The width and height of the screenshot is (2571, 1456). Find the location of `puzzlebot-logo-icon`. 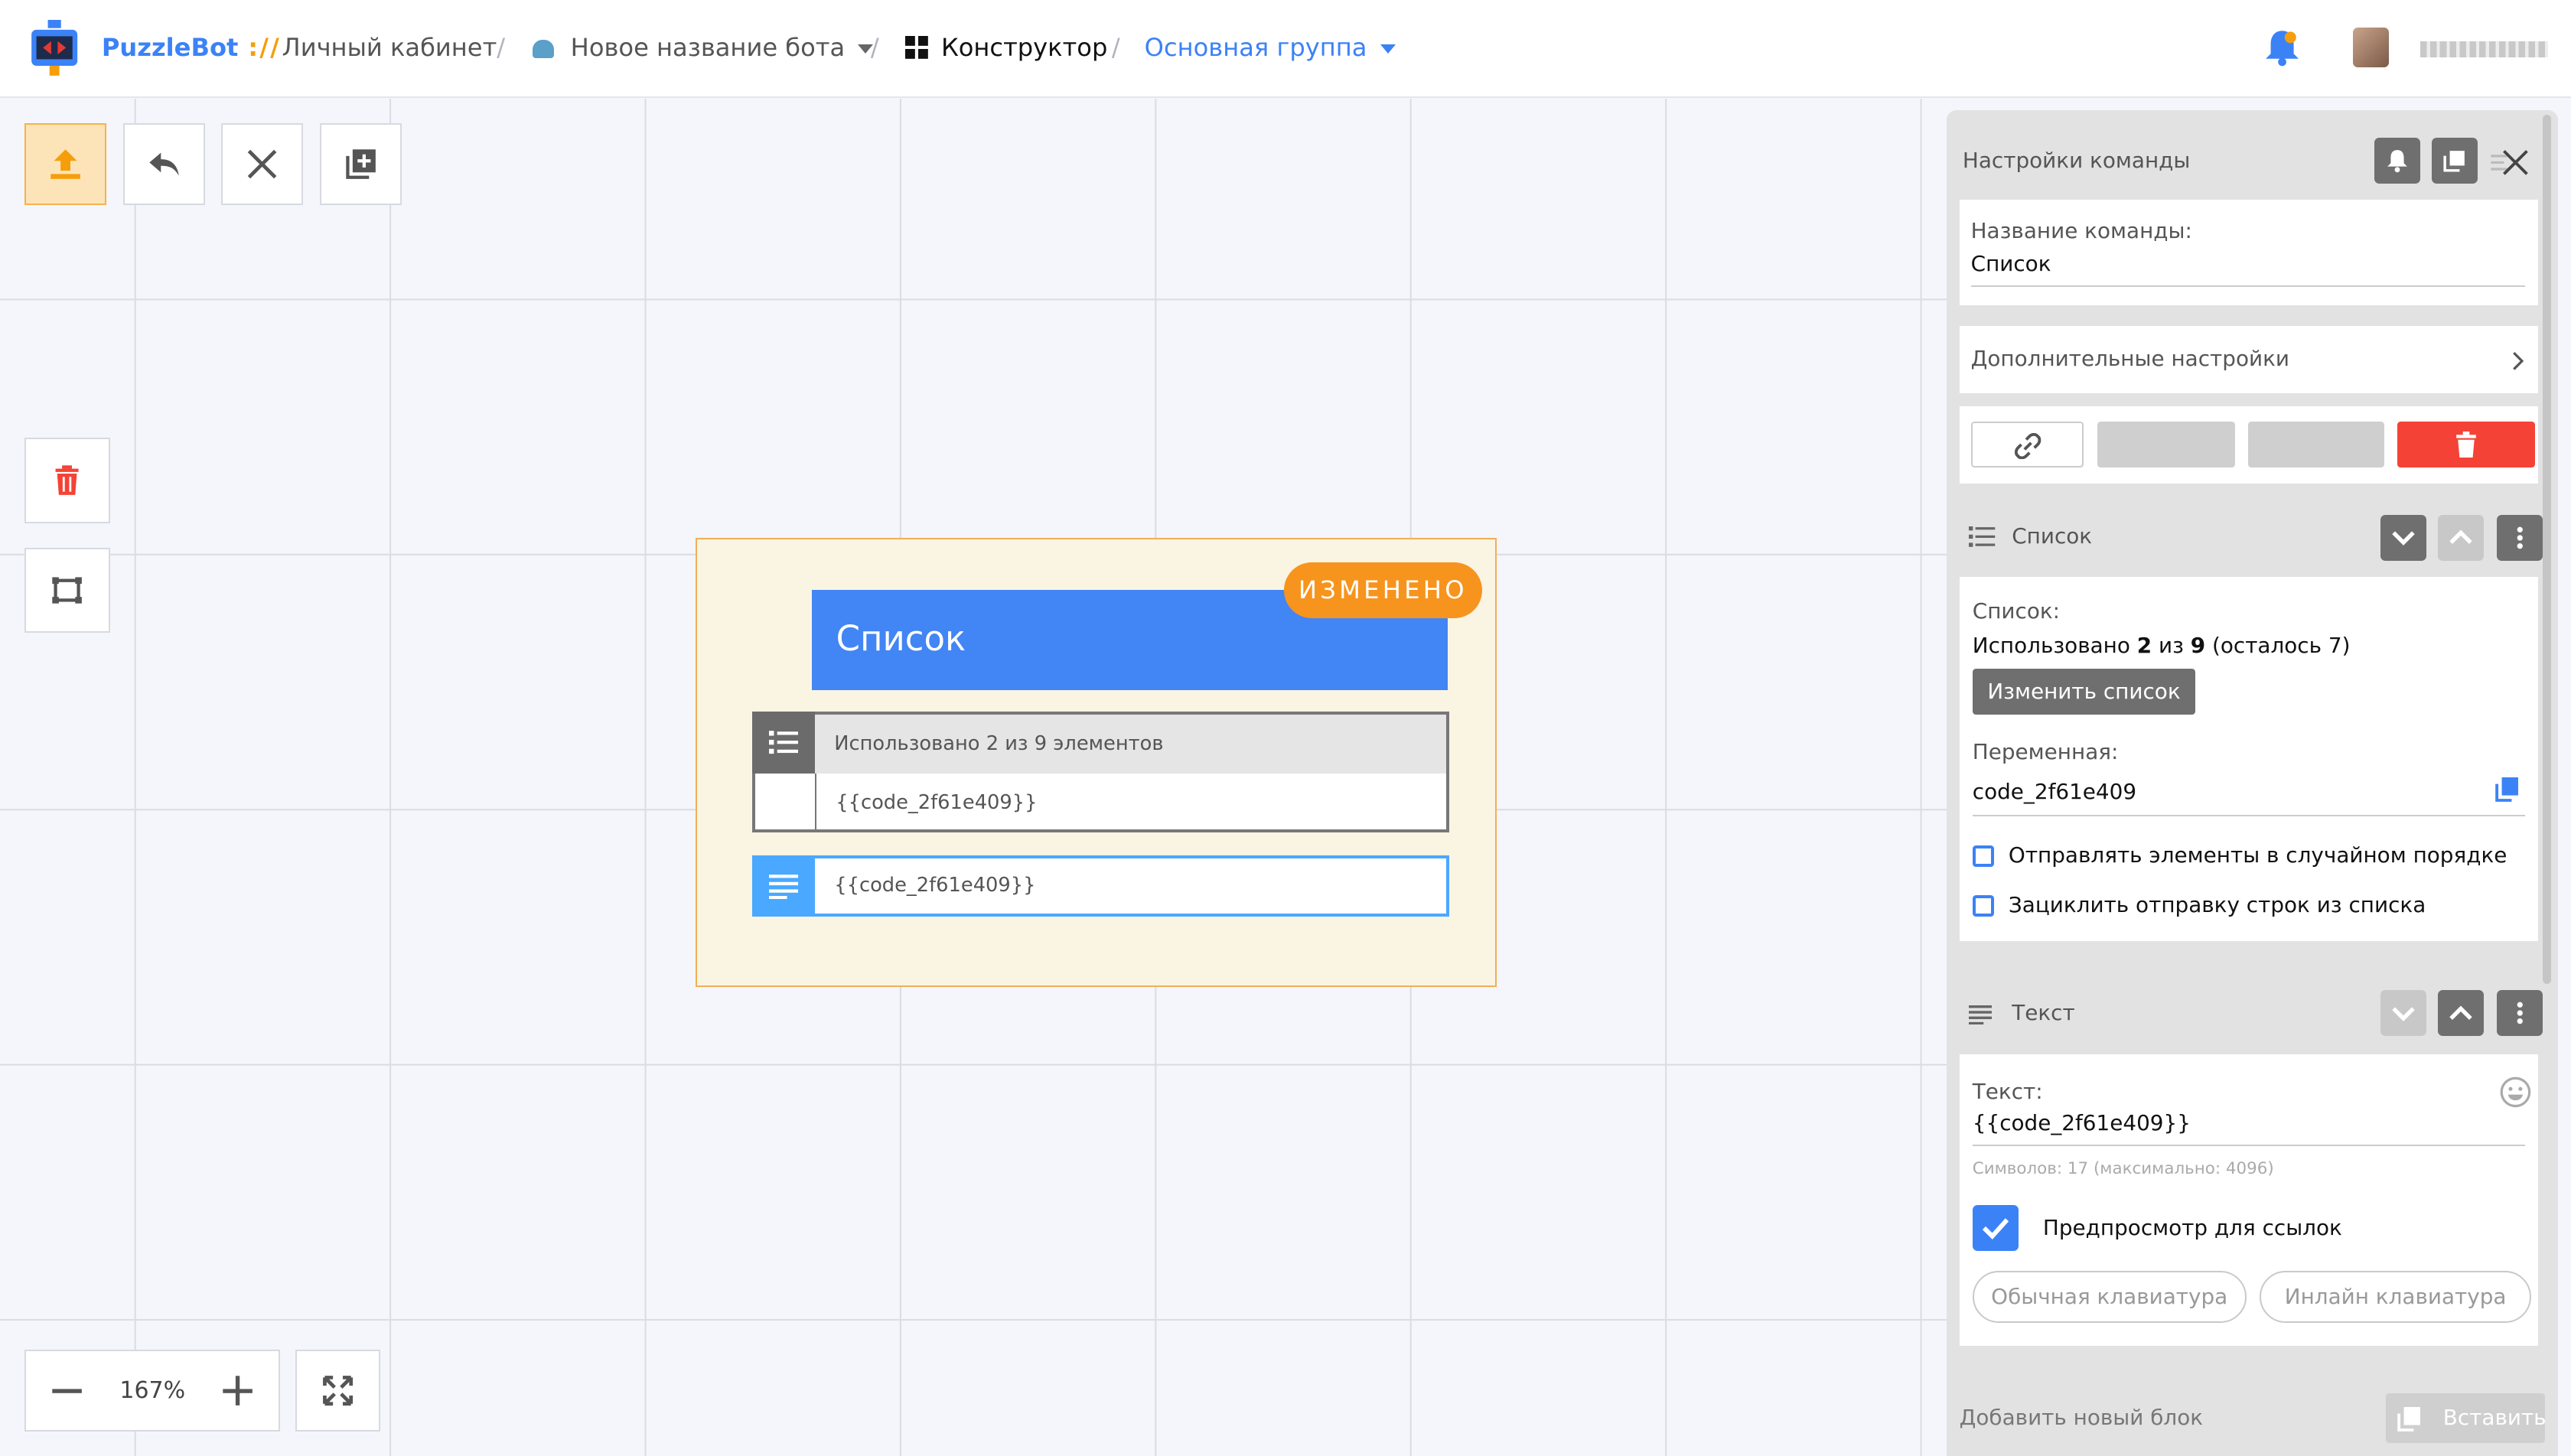

puzzlebot-logo-icon is located at coordinates (54, 47).